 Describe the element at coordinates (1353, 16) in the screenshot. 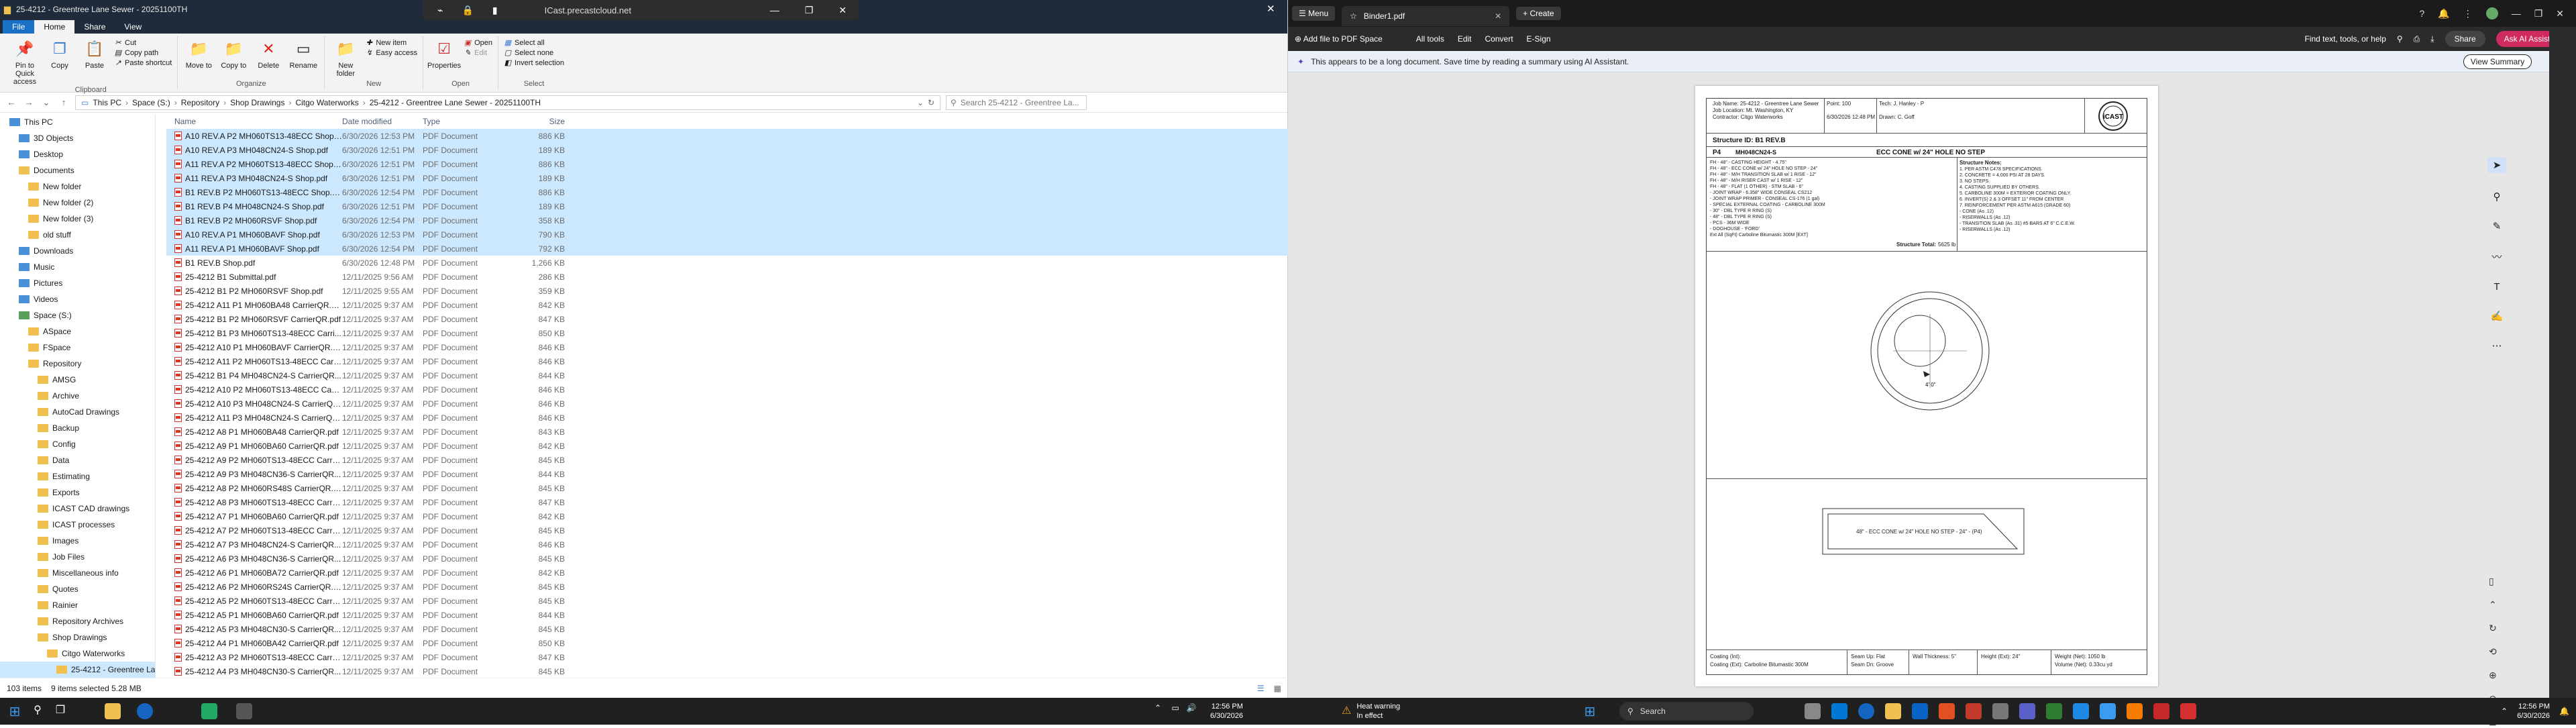

I see `star-icon: ☆` at that location.